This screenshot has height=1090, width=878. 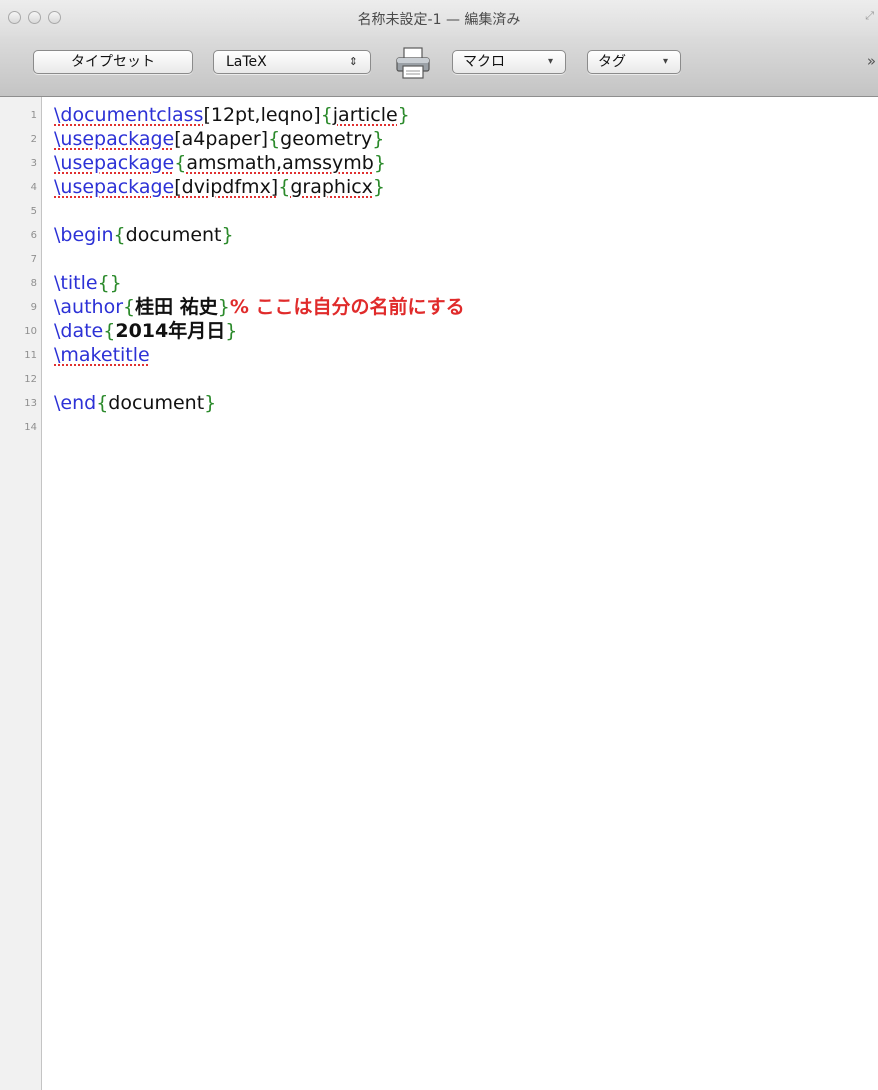 I want to click on tags-menu-label: タグ, so click(x=612, y=62).